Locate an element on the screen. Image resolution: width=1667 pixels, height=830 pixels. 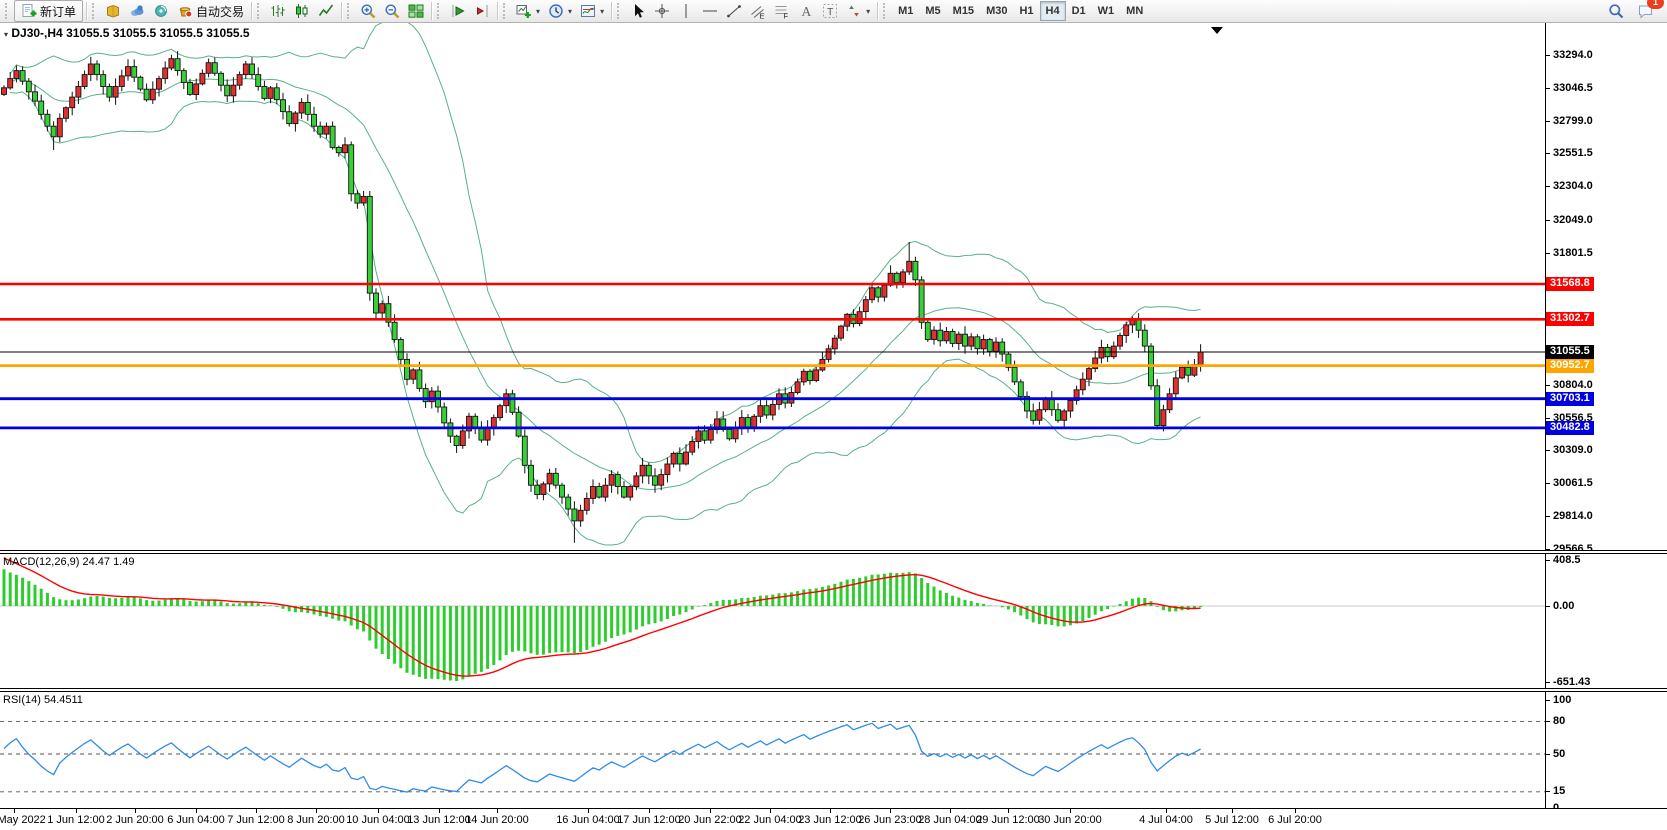
search-button is located at coordinates (1616, 11).